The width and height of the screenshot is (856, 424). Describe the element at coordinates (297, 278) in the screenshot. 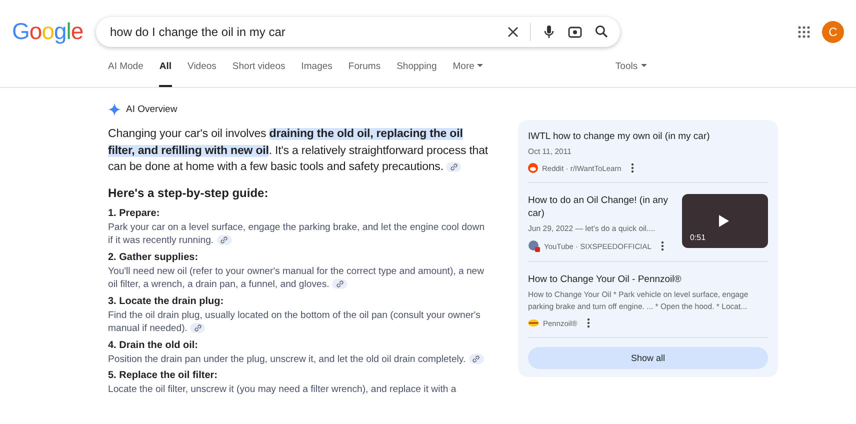

I see `step-text: You'll need new oil (refer to your owner's manual for the correct type and amount), a new oil filter, a wrench, a drain pan, a funnel, and gloves.` at that location.